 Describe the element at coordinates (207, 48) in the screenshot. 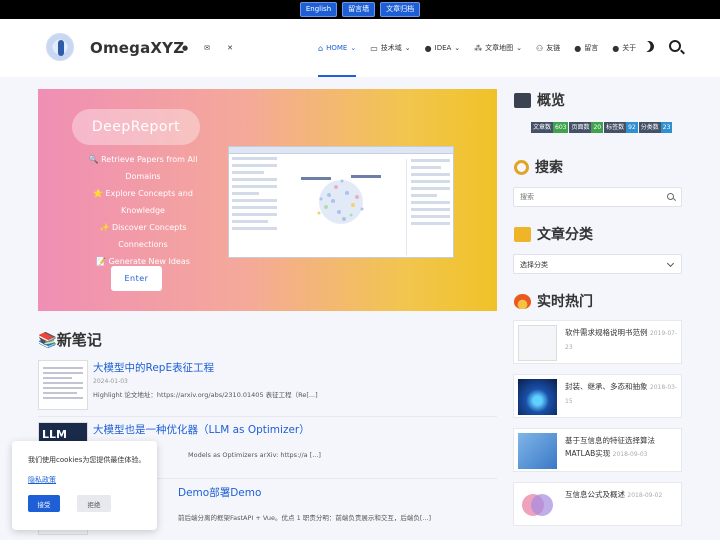

I see `email-icon: ✉` at that location.